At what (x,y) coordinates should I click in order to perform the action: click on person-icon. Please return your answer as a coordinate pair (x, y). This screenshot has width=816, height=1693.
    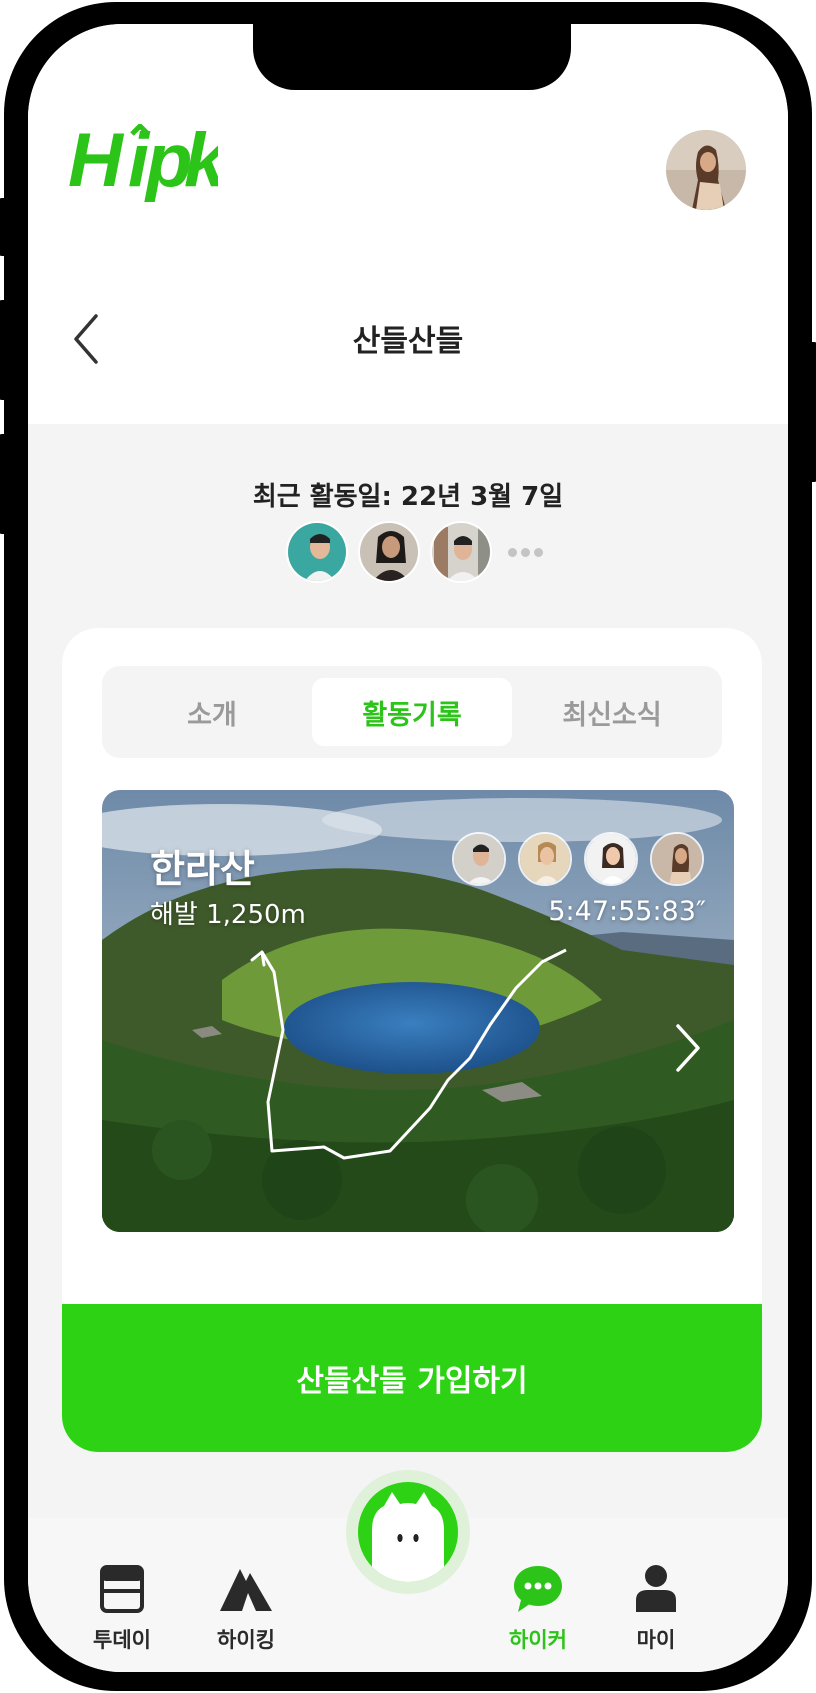
    Looking at the image, I should click on (656, 1589).